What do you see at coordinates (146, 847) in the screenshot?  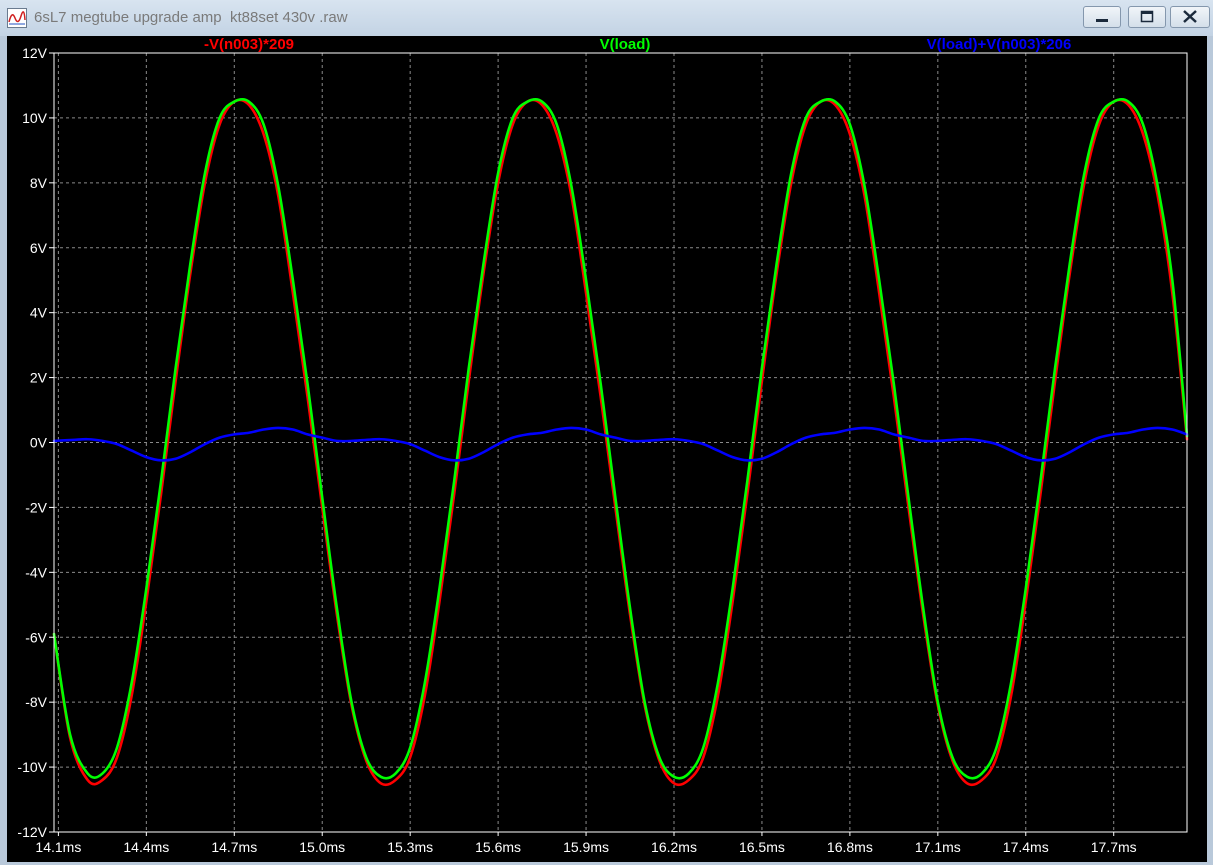 I see `x-tick-label: 14.4ms` at bounding box center [146, 847].